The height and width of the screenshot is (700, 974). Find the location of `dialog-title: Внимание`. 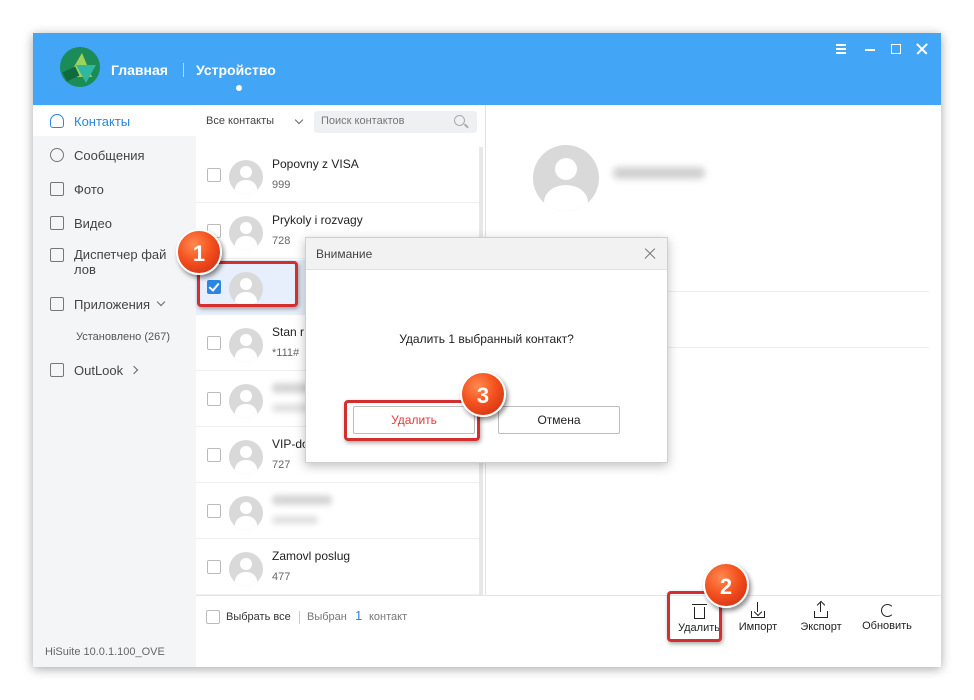

dialog-title: Внимание is located at coordinates (344, 254).